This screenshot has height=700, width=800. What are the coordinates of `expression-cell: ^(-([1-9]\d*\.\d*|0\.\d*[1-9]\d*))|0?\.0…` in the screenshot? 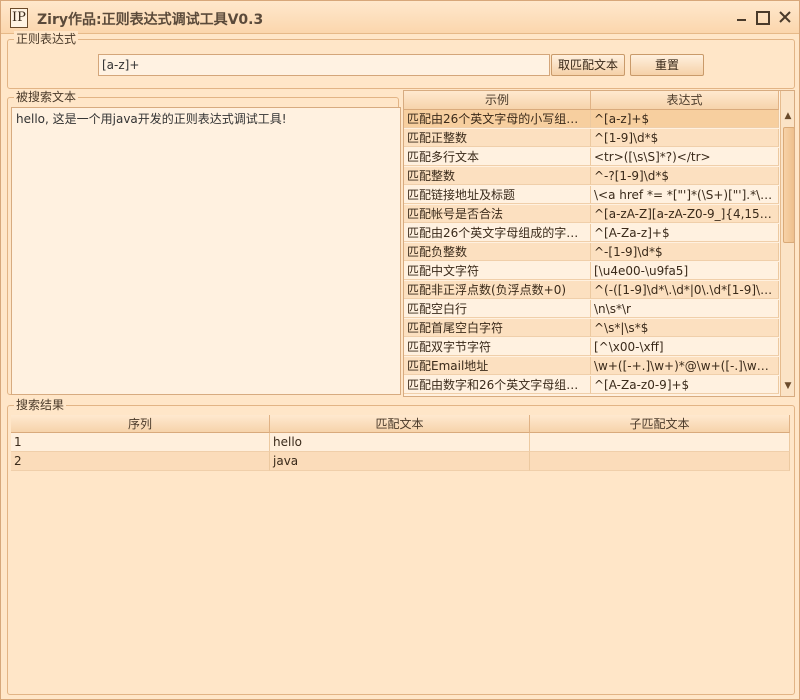 It's located at (685, 290).